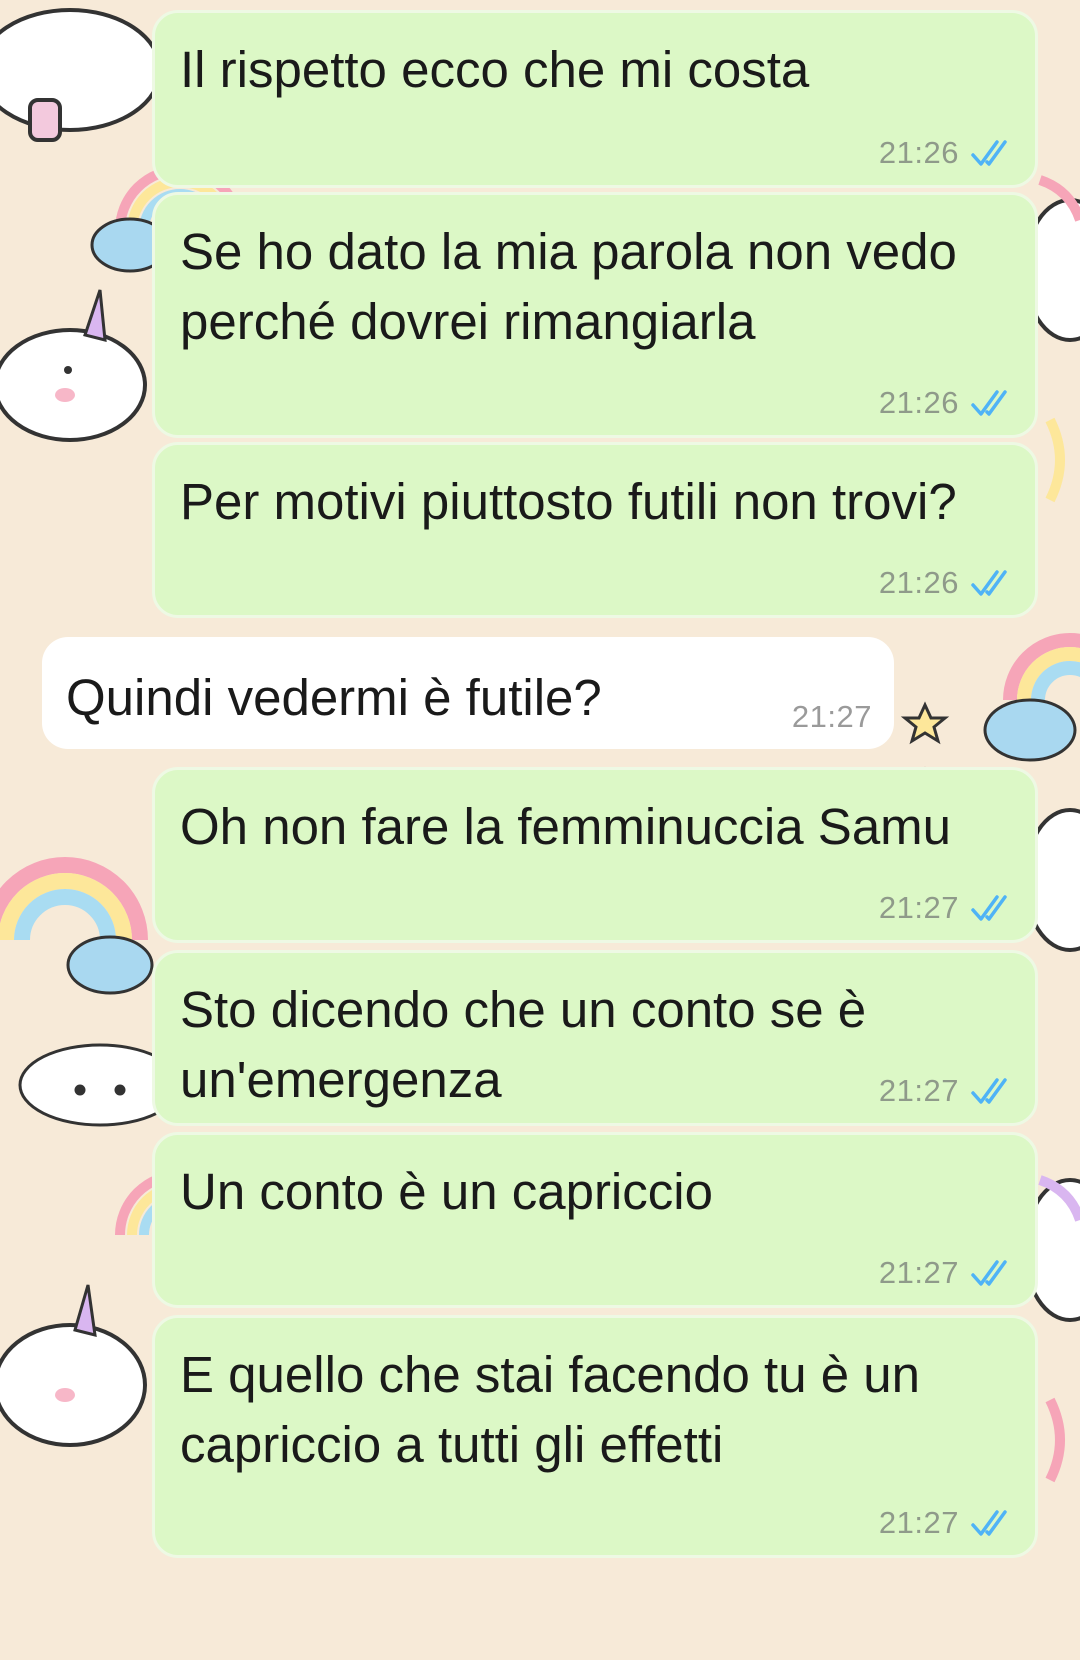 The height and width of the screenshot is (1660, 1080). I want to click on incoming-message-bubble: Quindi vedermi è futile? 21:27, so click(468, 693).